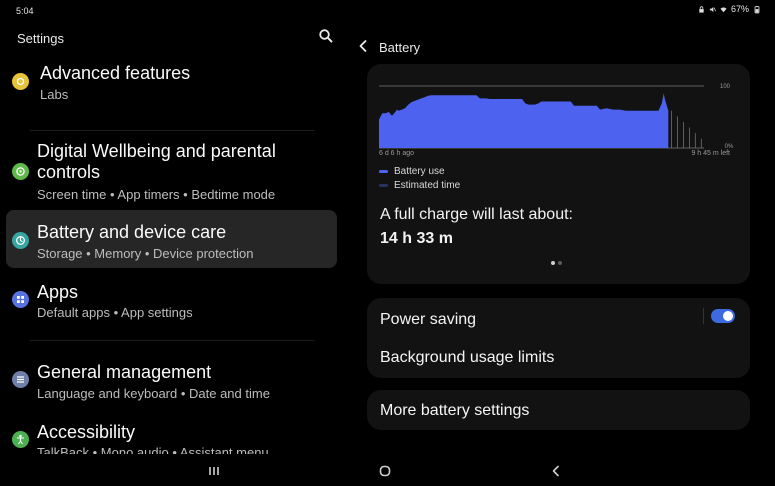  Describe the element at coordinates (558, 410) in the screenshot. I see `more-battery-settings-card: More battery settings` at that location.